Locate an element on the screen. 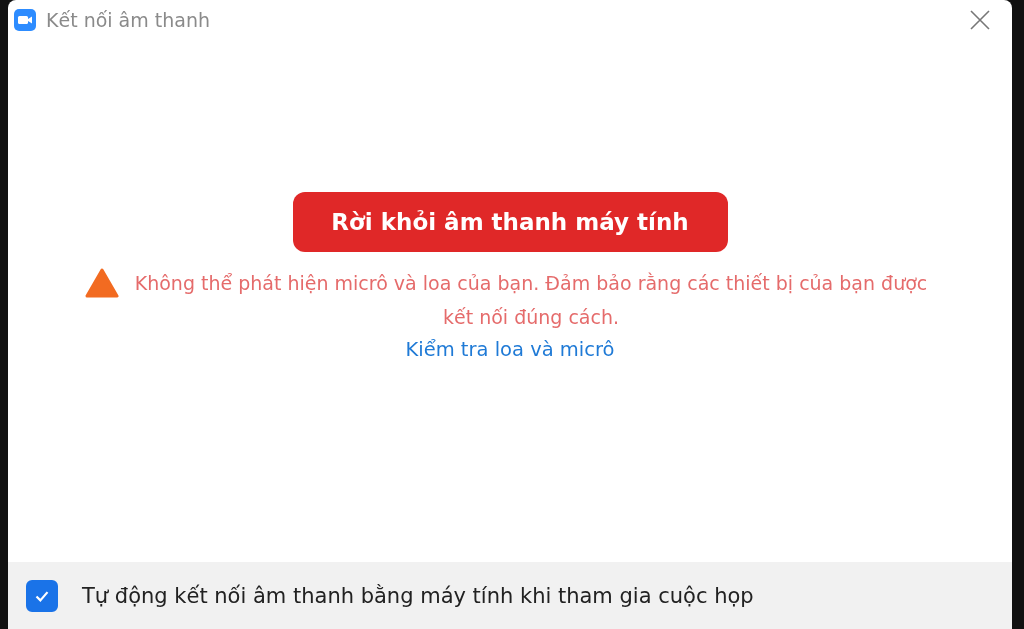 The width and height of the screenshot is (1024, 629). leave-audio-button: Rời khỏi âm thanh máy tính is located at coordinates (510, 222).